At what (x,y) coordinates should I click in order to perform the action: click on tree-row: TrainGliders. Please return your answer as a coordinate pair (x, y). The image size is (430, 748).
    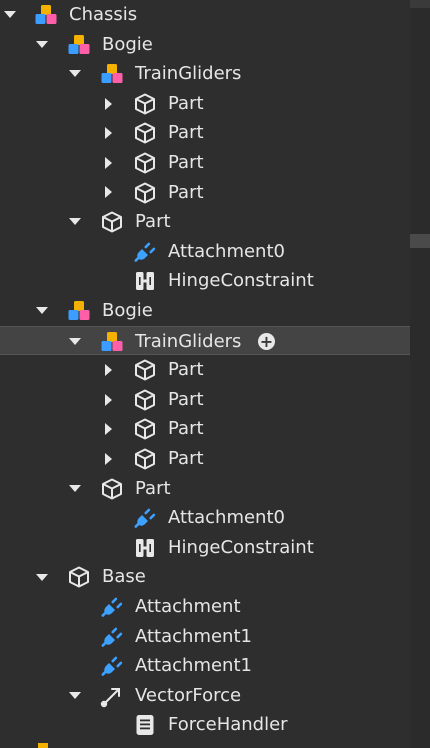
    Looking at the image, I should click on (205, 74).